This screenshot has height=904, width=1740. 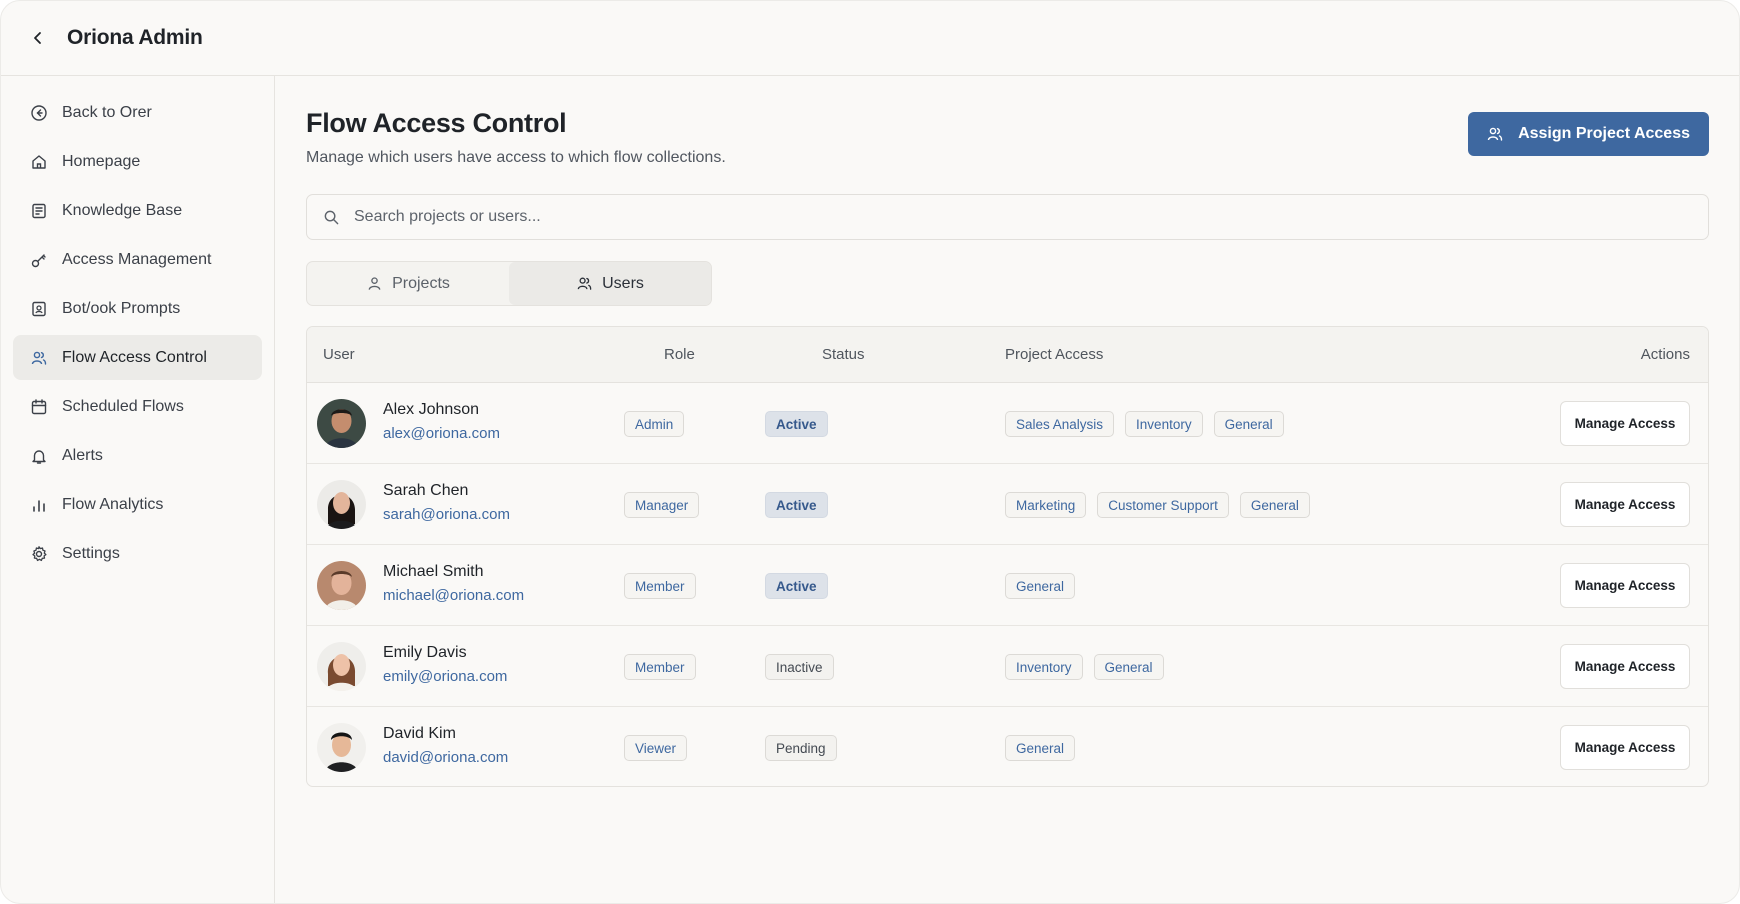 What do you see at coordinates (446, 514) in the screenshot?
I see `user-email: sarah@oriona.com` at bounding box center [446, 514].